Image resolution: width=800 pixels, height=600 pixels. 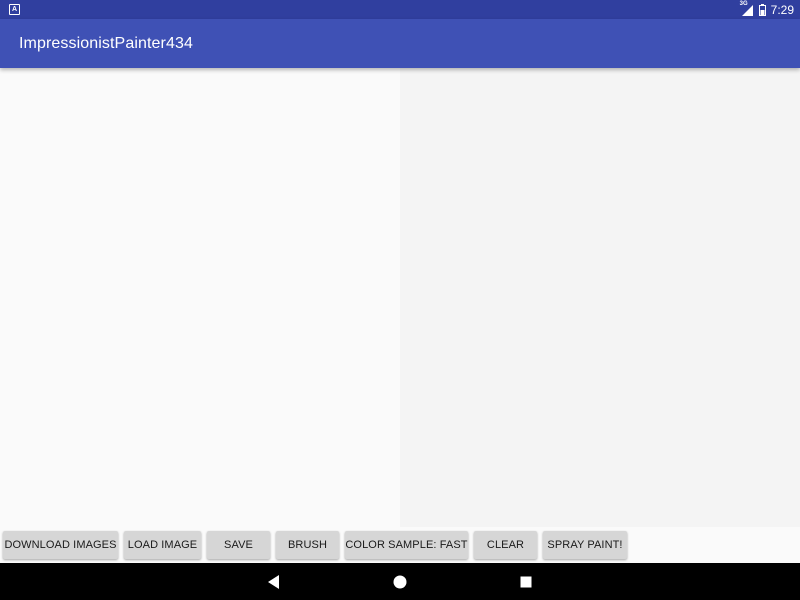 What do you see at coordinates (406, 545) in the screenshot?
I see `color-sample-button: COLOR SAMPLE: FAST` at bounding box center [406, 545].